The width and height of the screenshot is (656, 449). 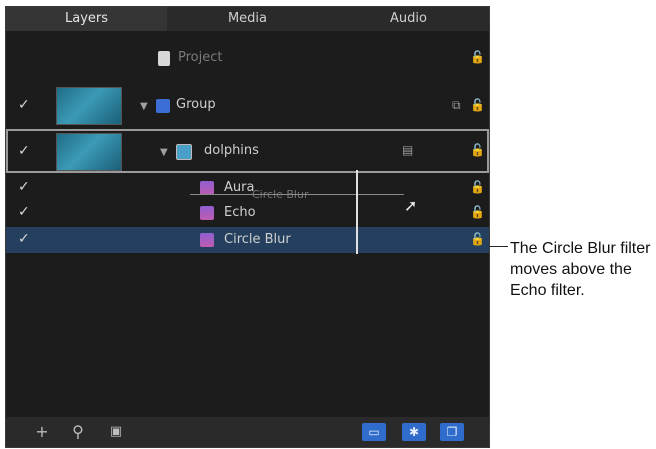 What do you see at coordinates (411, 205) in the screenshot?
I see `mouse-pointer-icon: ➚` at bounding box center [411, 205].